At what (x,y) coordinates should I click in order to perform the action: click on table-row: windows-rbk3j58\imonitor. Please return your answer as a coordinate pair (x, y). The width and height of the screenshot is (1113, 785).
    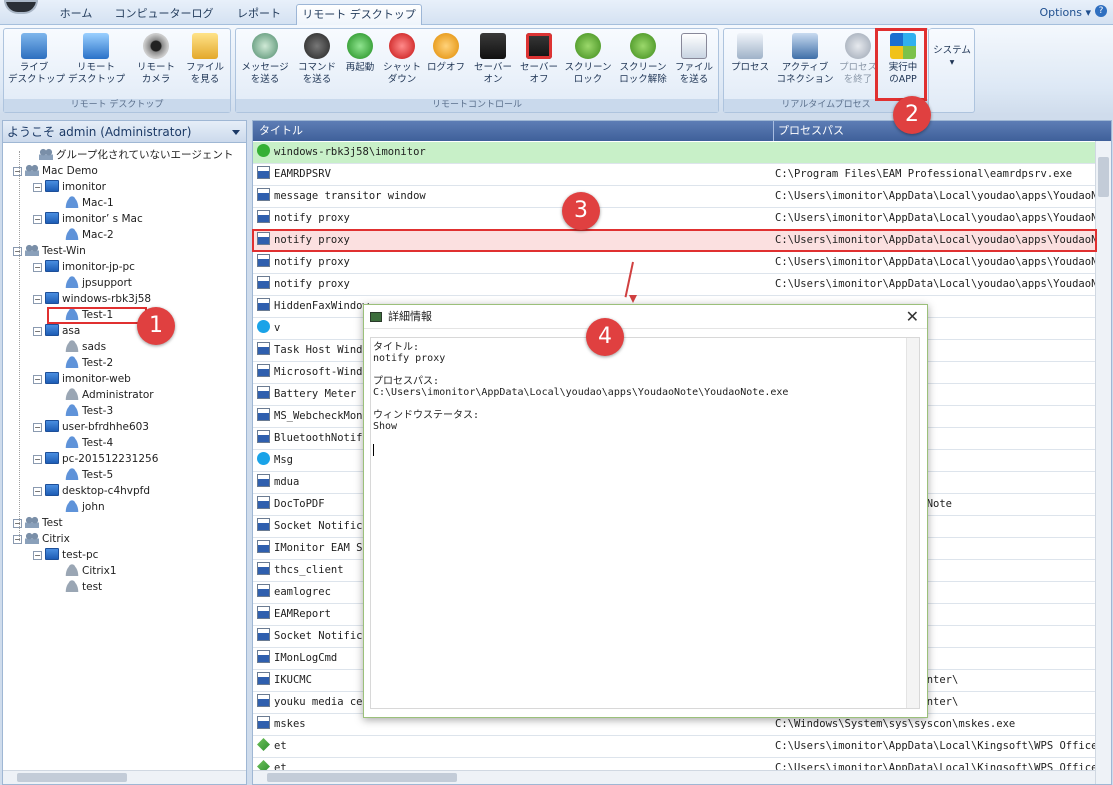
    Looking at the image, I should click on (674, 153).